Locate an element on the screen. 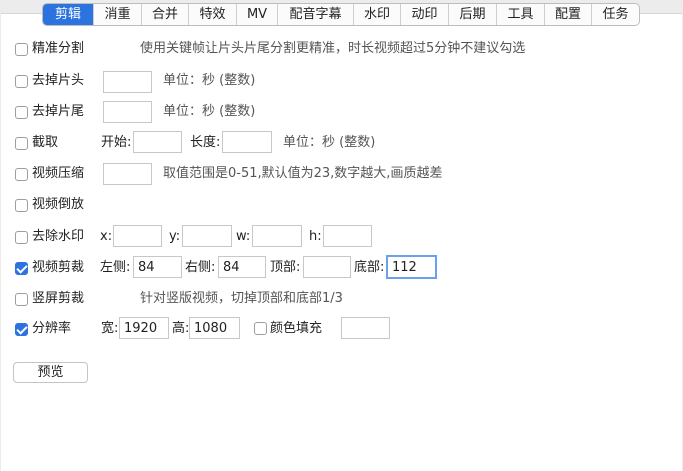  remove-tail-unit: 单位：秒 (整数) is located at coordinates (209, 111).